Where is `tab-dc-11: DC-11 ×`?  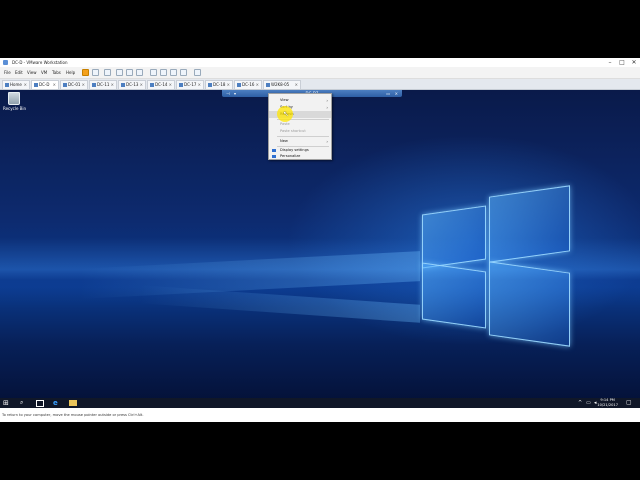
tab-dc-11: DC-11 × is located at coordinates (103, 84).